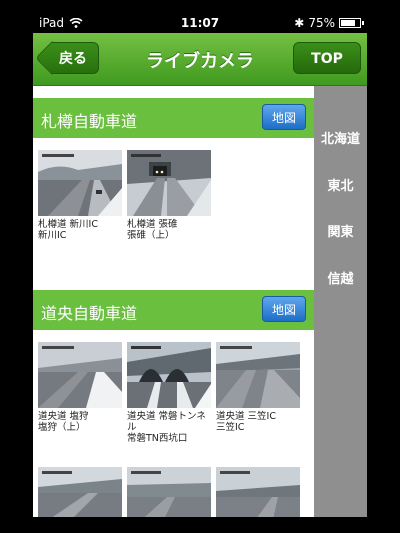 This screenshot has height=533, width=400. I want to click on camera-item: 札樽道 張碓 張碓（上）, so click(169, 195).